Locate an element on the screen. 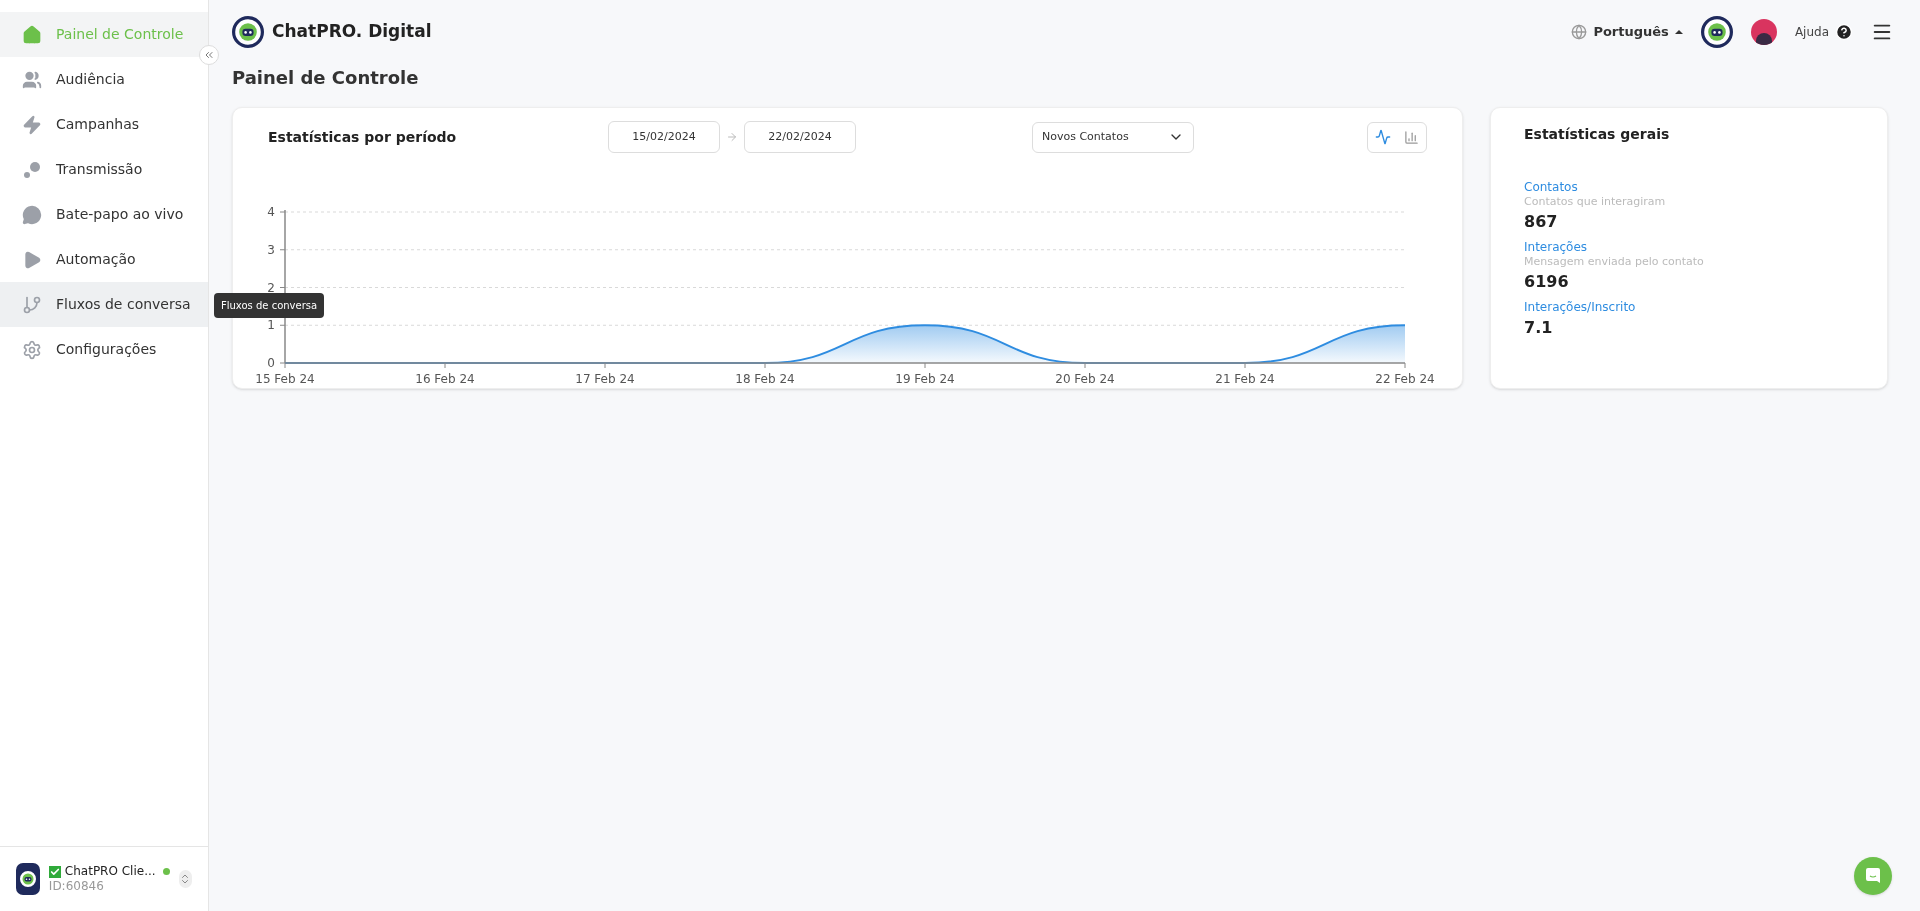 The image size is (1920, 911). axis-tick-label: 2 is located at coordinates (271, 287).